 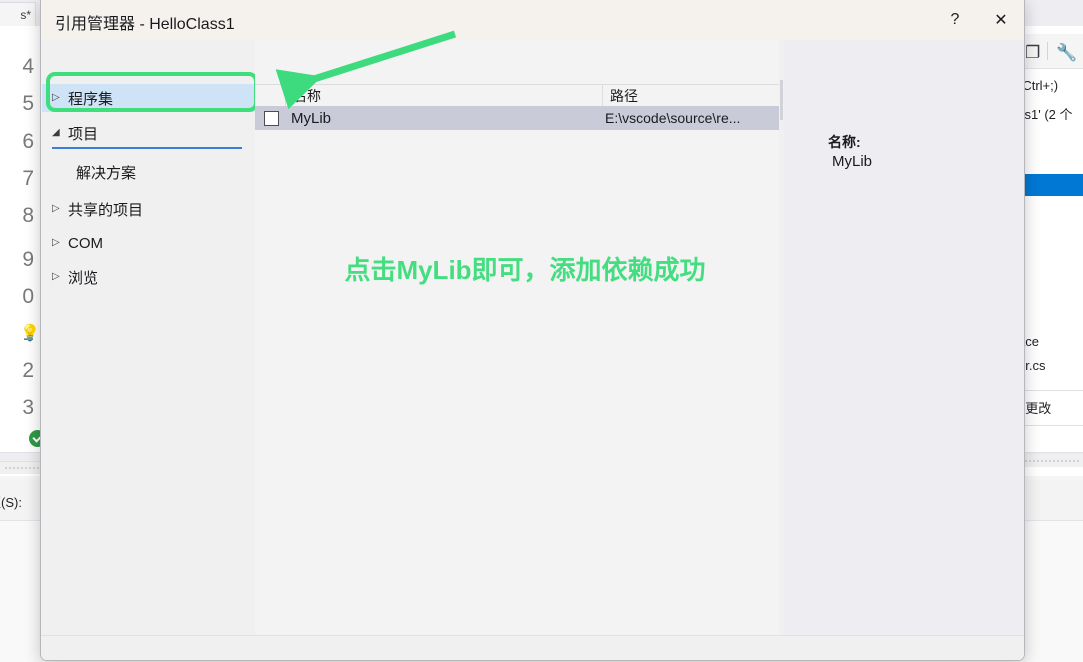 What do you see at coordinates (28, 407) in the screenshot?
I see `line-number: 3` at bounding box center [28, 407].